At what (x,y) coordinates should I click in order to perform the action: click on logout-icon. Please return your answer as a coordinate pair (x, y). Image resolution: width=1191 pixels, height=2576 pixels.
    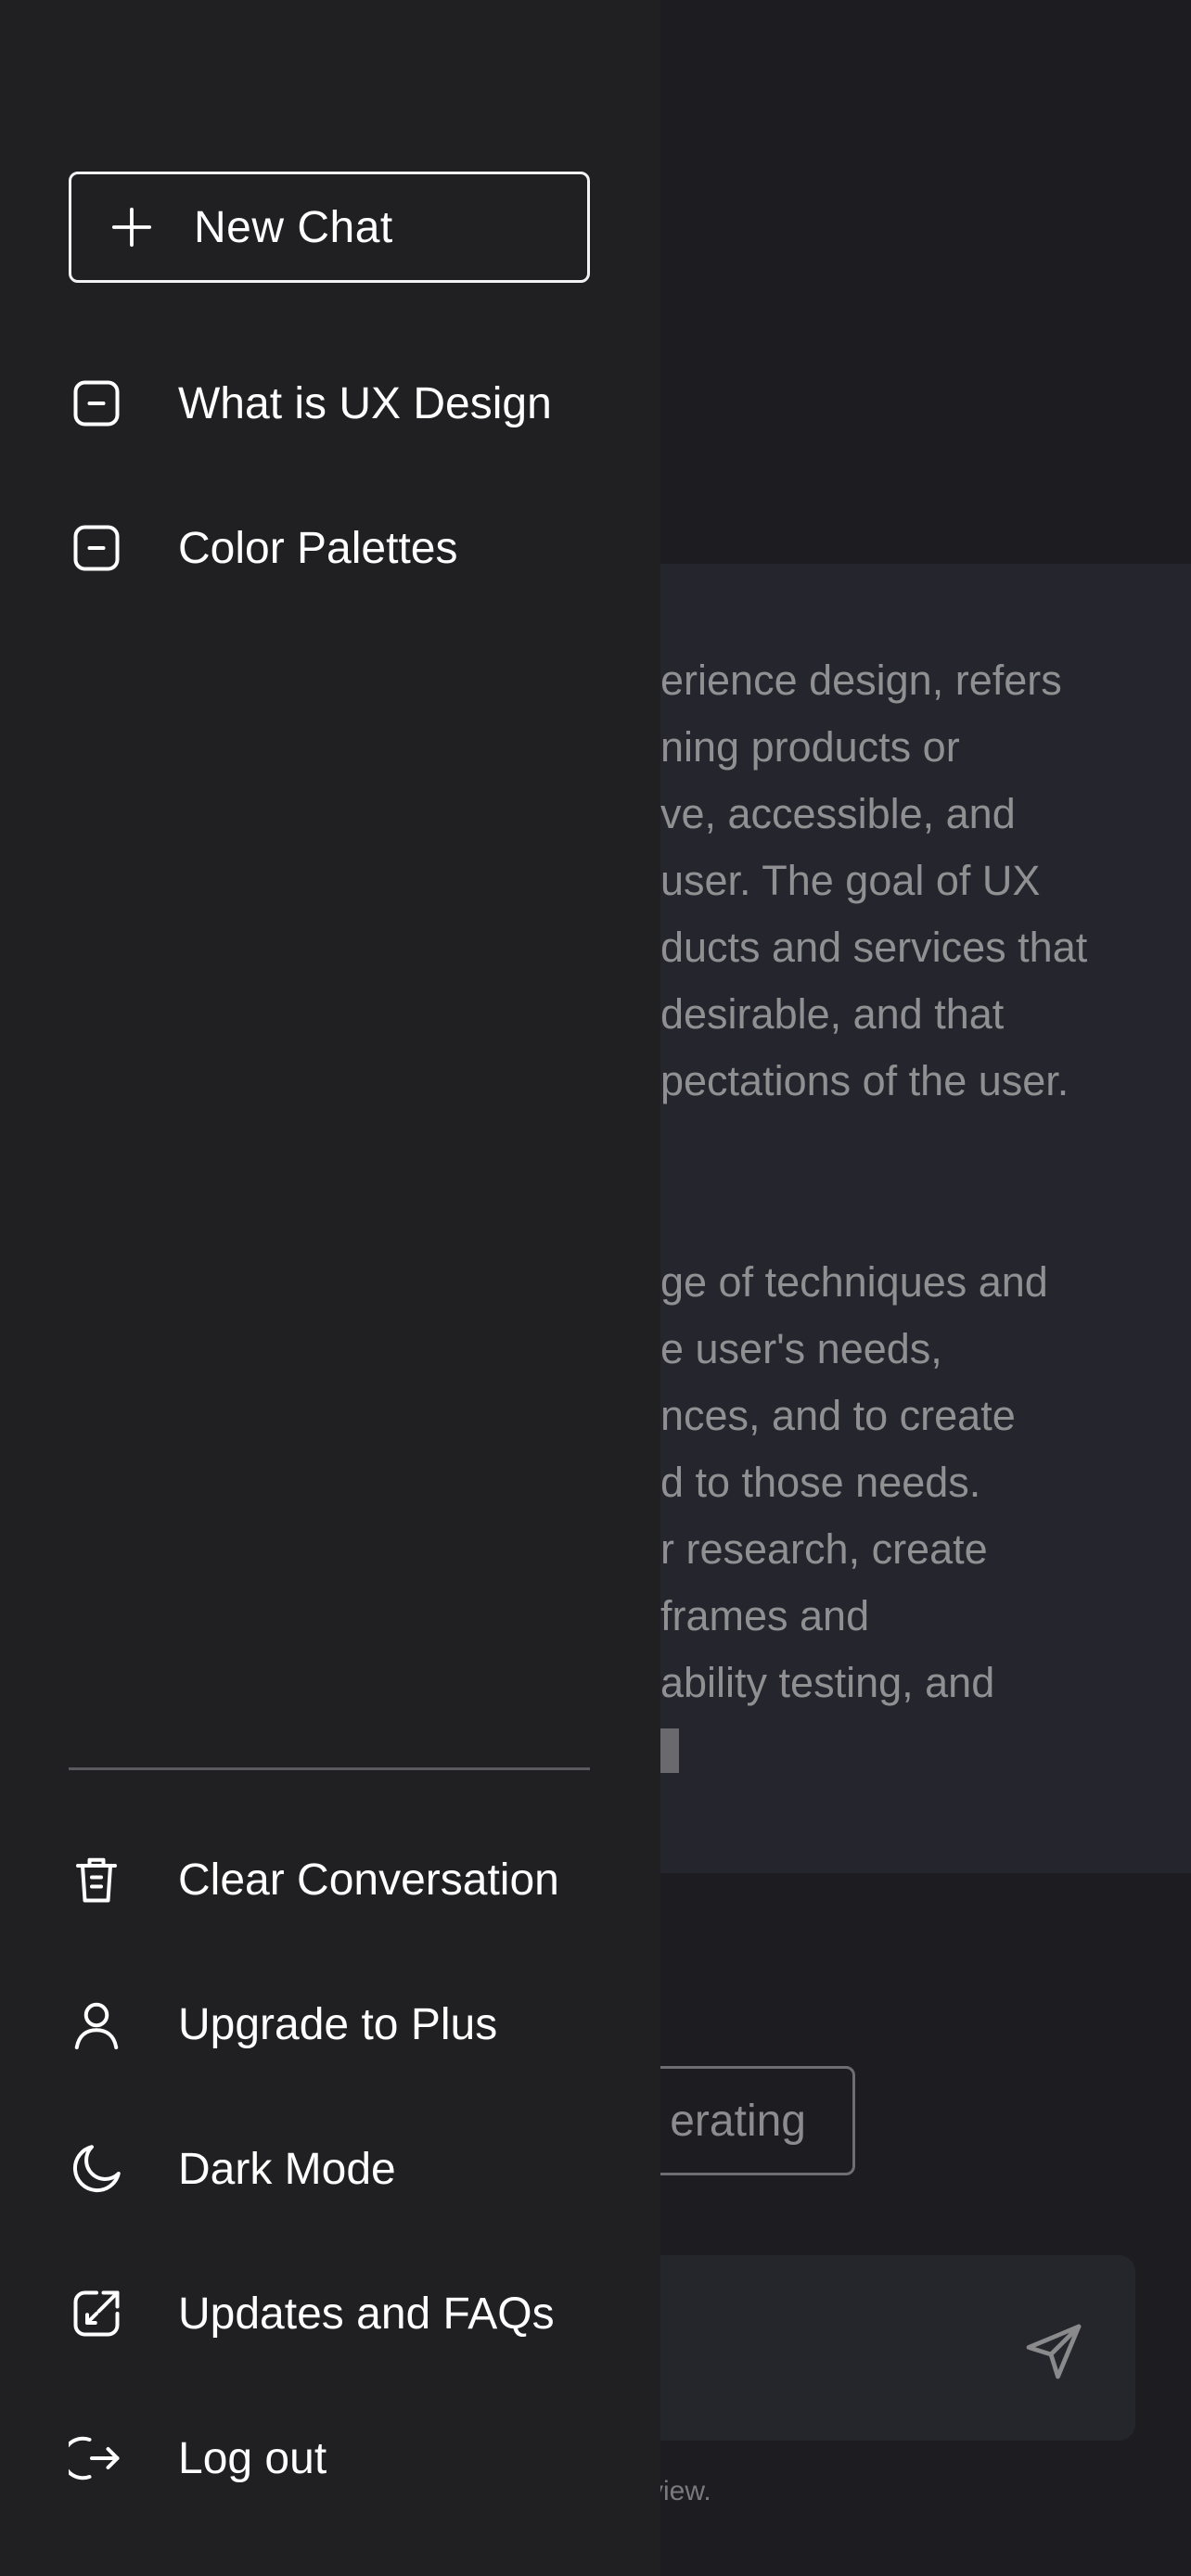
    Looking at the image, I should click on (106, 2458).